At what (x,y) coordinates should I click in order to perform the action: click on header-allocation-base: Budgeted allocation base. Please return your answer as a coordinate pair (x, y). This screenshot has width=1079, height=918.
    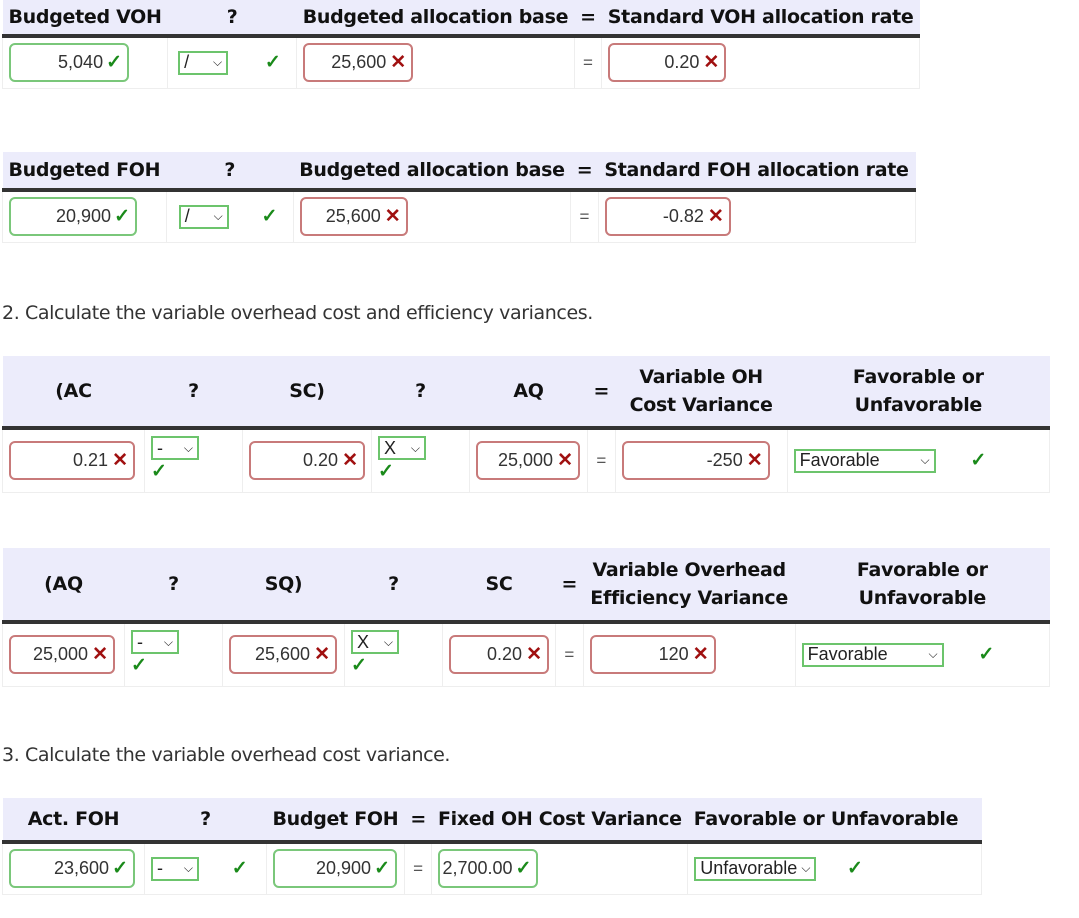
    Looking at the image, I should click on (432, 172).